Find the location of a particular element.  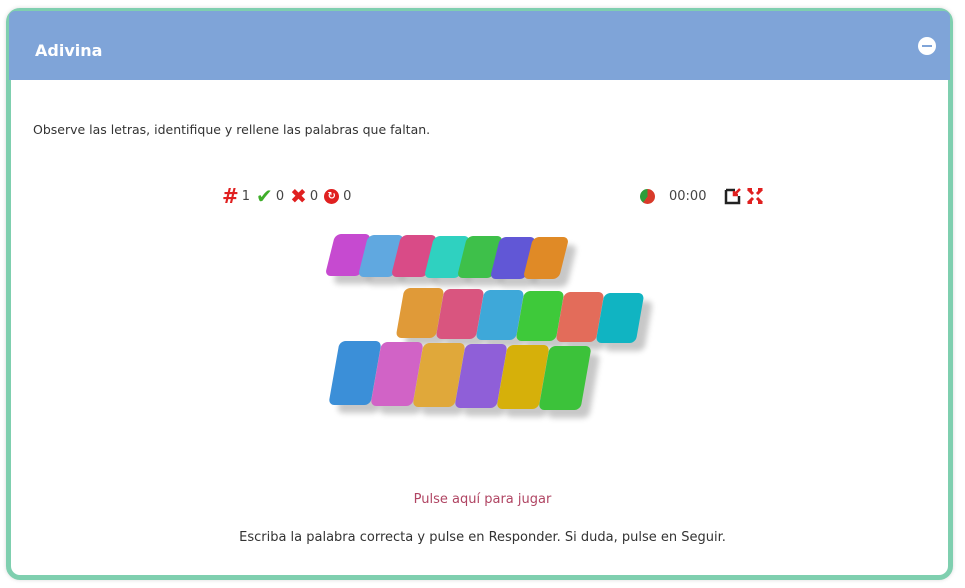

correct-count: 0 is located at coordinates (280, 196).